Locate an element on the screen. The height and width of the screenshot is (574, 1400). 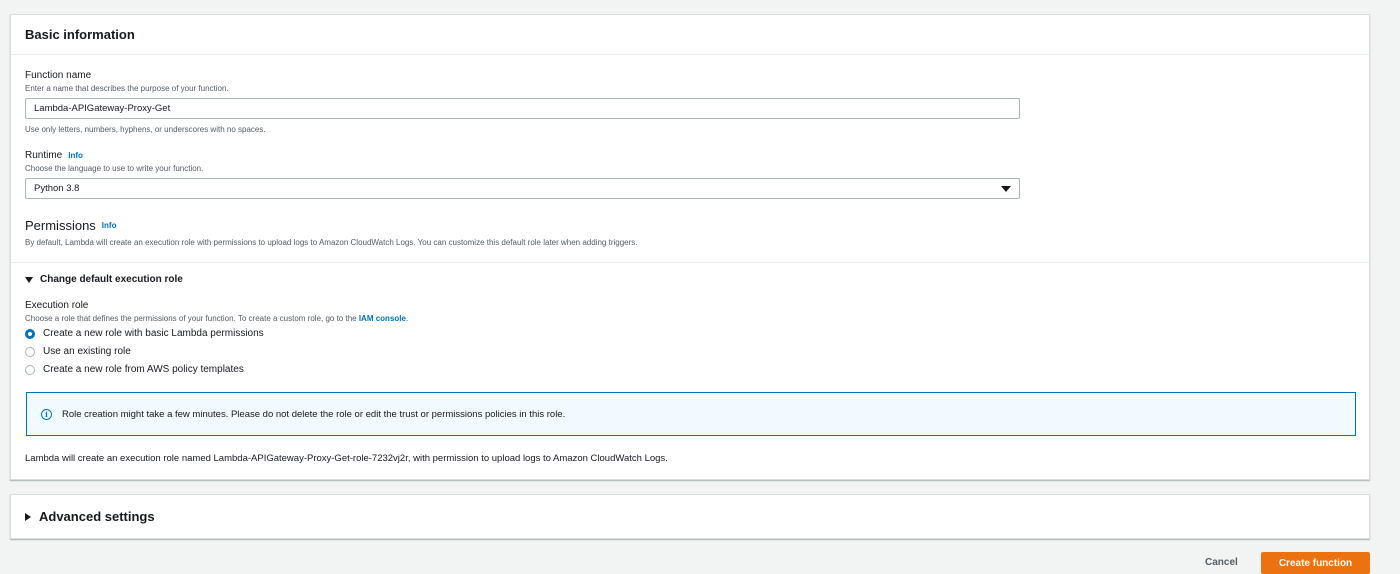
runtime-select: Python 3.8 is located at coordinates (522, 188).